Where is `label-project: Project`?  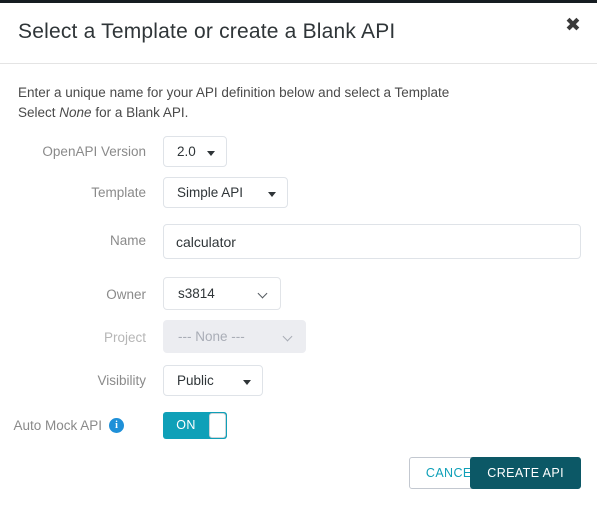 label-project: Project is located at coordinates (124, 337).